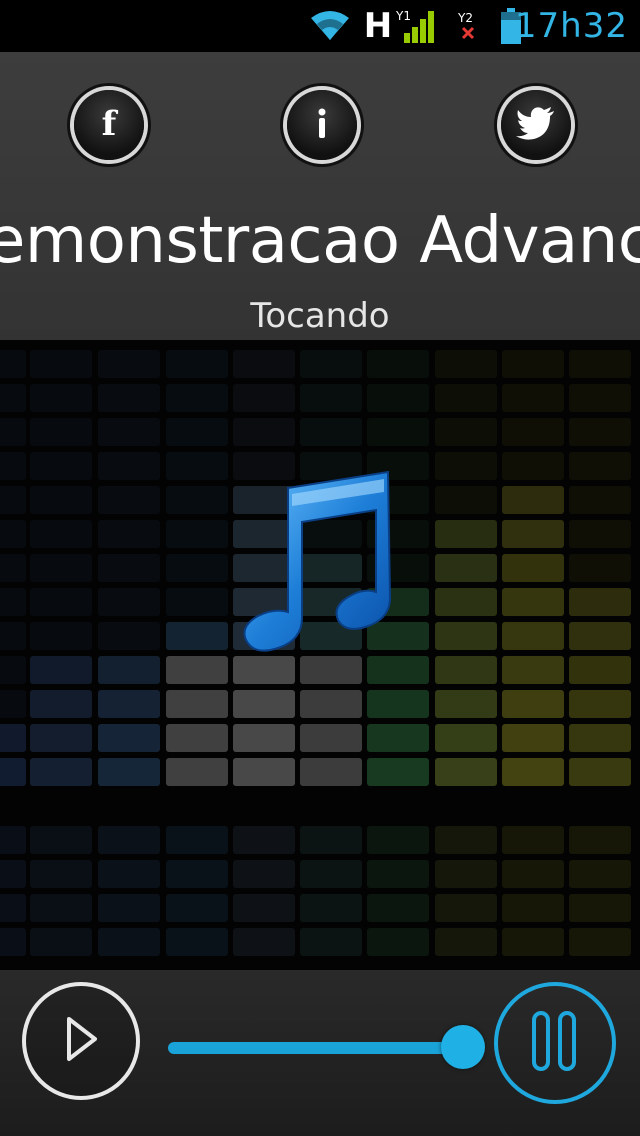 This screenshot has width=640, height=1136. I want to click on station-title: emonstracao Advanceho, so click(320, 241).